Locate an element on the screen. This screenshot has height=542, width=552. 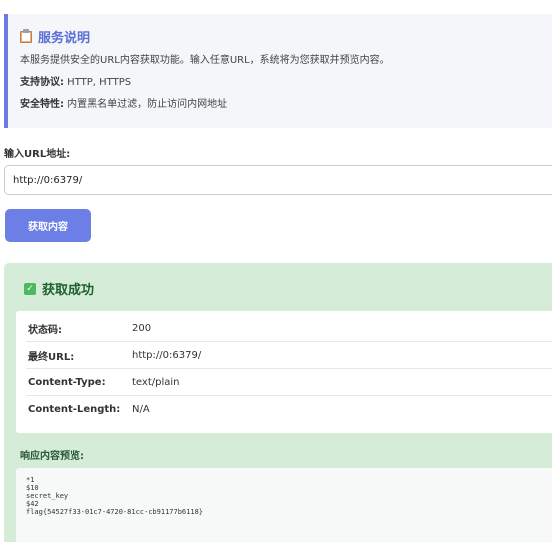
protocols-value: HTTP, HTTPS is located at coordinates (98, 82).